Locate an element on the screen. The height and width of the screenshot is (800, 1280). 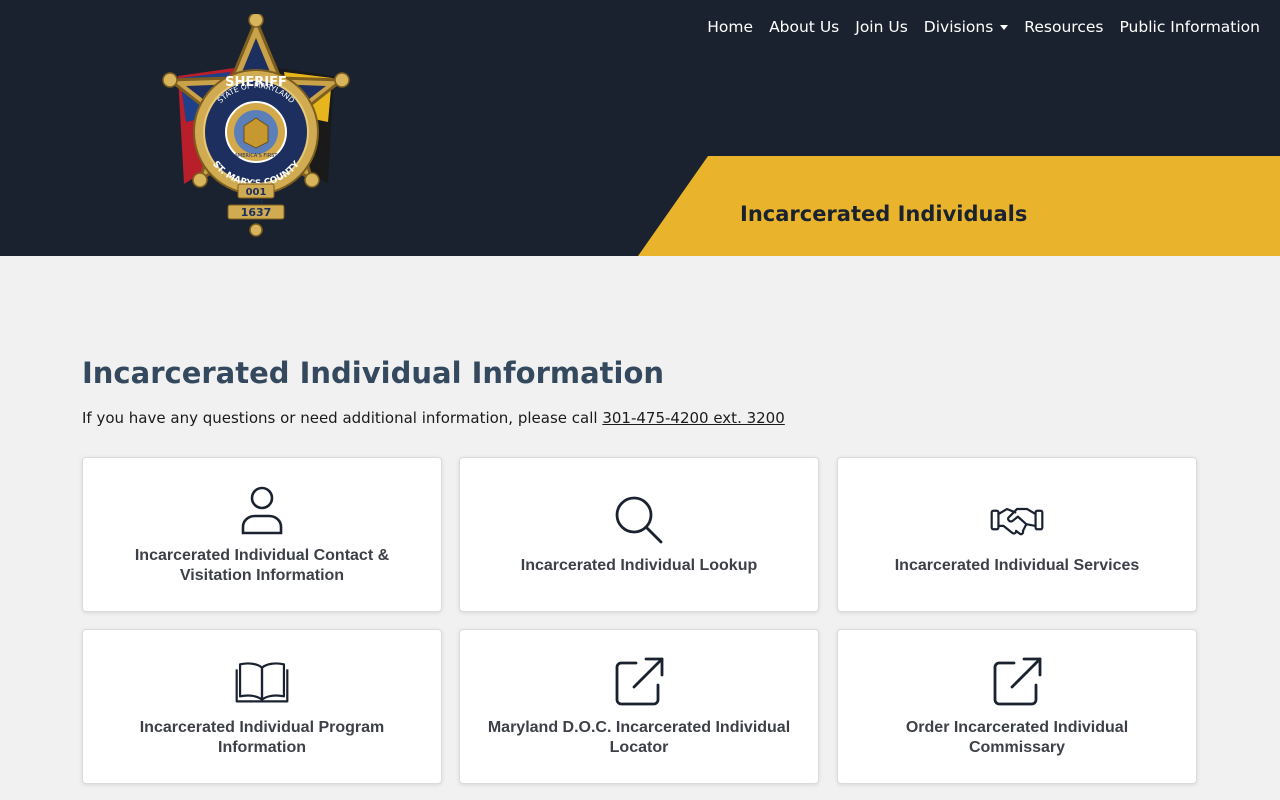
card-lookup: Incarcerated Individual Lookup is located at coordinates (639, 534).